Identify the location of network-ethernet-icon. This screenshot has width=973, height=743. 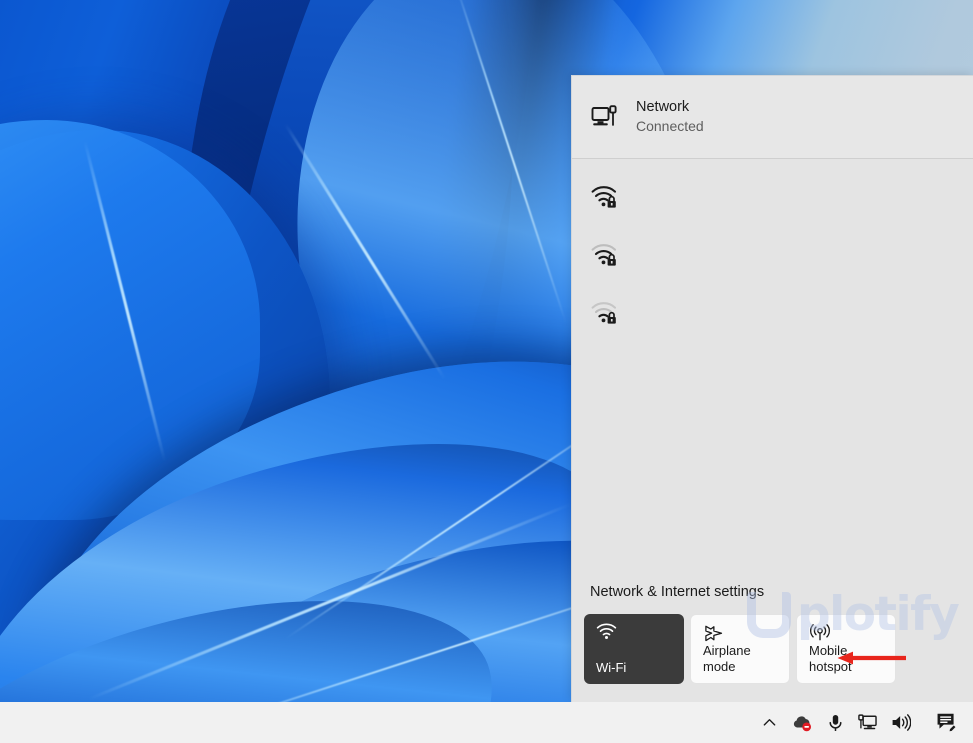
(868, 723).